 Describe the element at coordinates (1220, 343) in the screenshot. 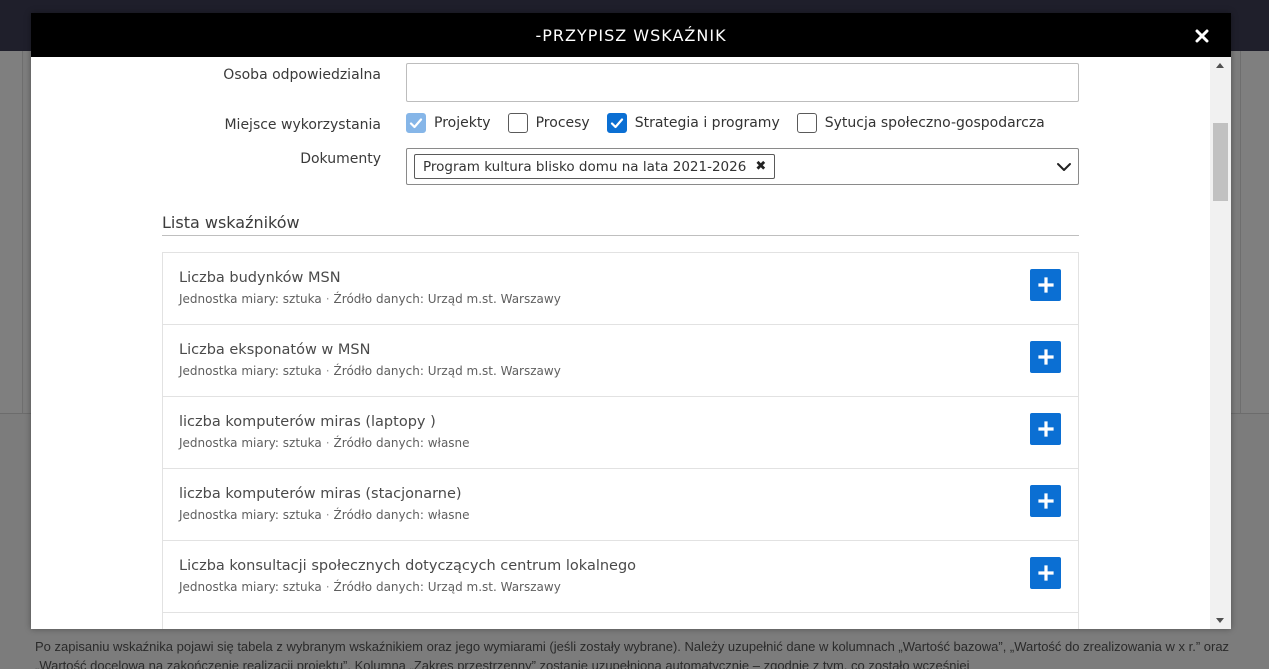

I see `modal-scrollbar` at that location.